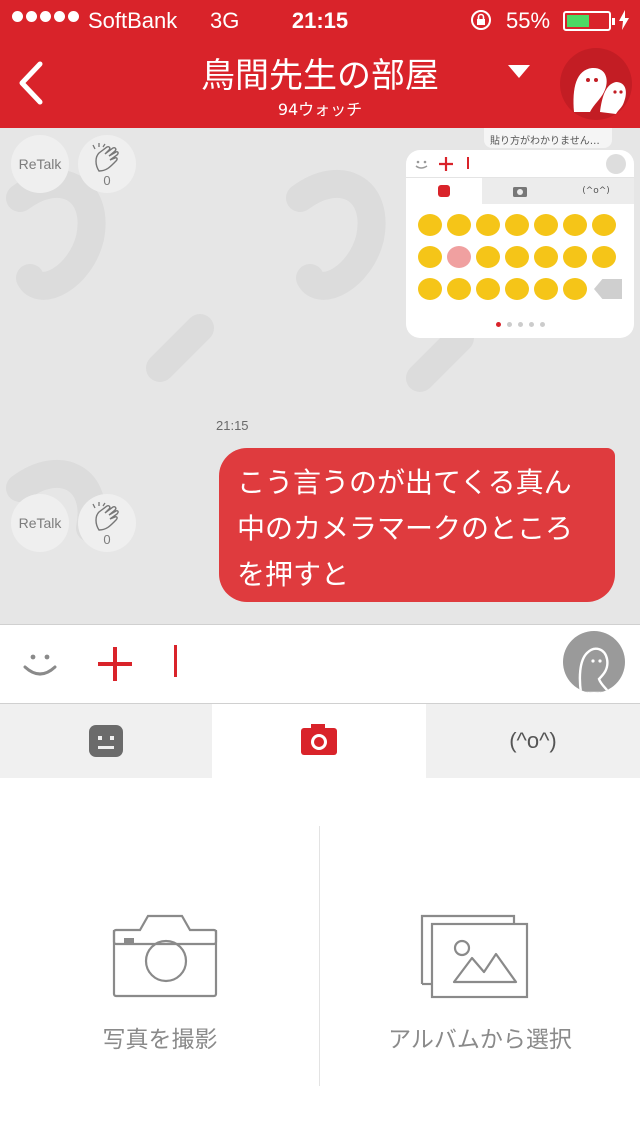 The width and height of the screenshot is (640, 1136). What do you see at coordinates (533, 741) in the screenshot?
I see `tab-kaomoji: (^o^)` at bounding box center [533, 741].